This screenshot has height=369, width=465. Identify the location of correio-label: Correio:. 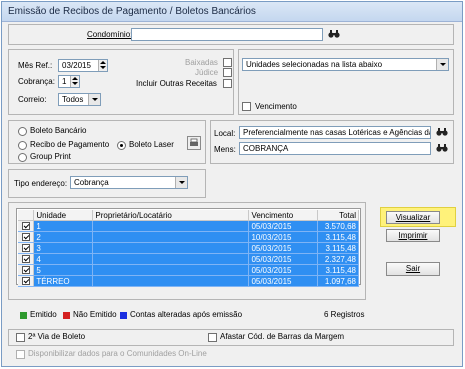
(32, 99).